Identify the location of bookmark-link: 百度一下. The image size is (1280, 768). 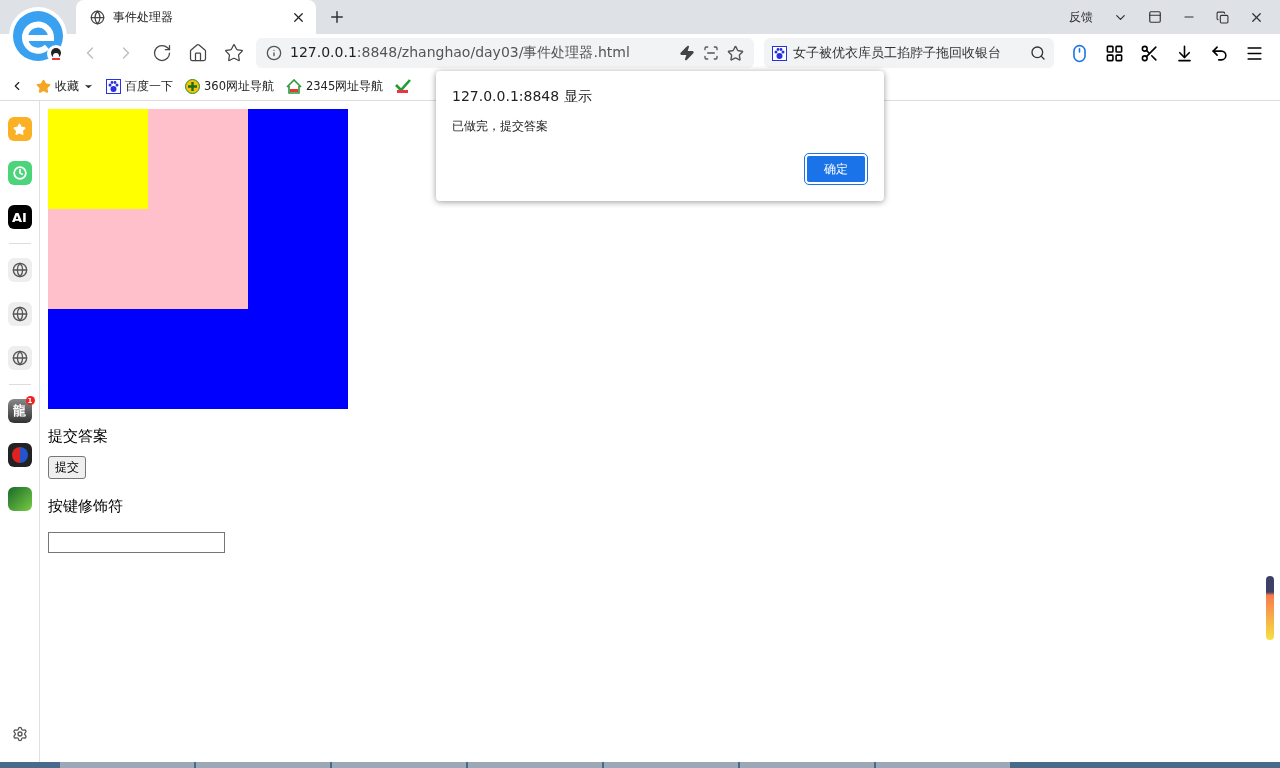
(149, 86).